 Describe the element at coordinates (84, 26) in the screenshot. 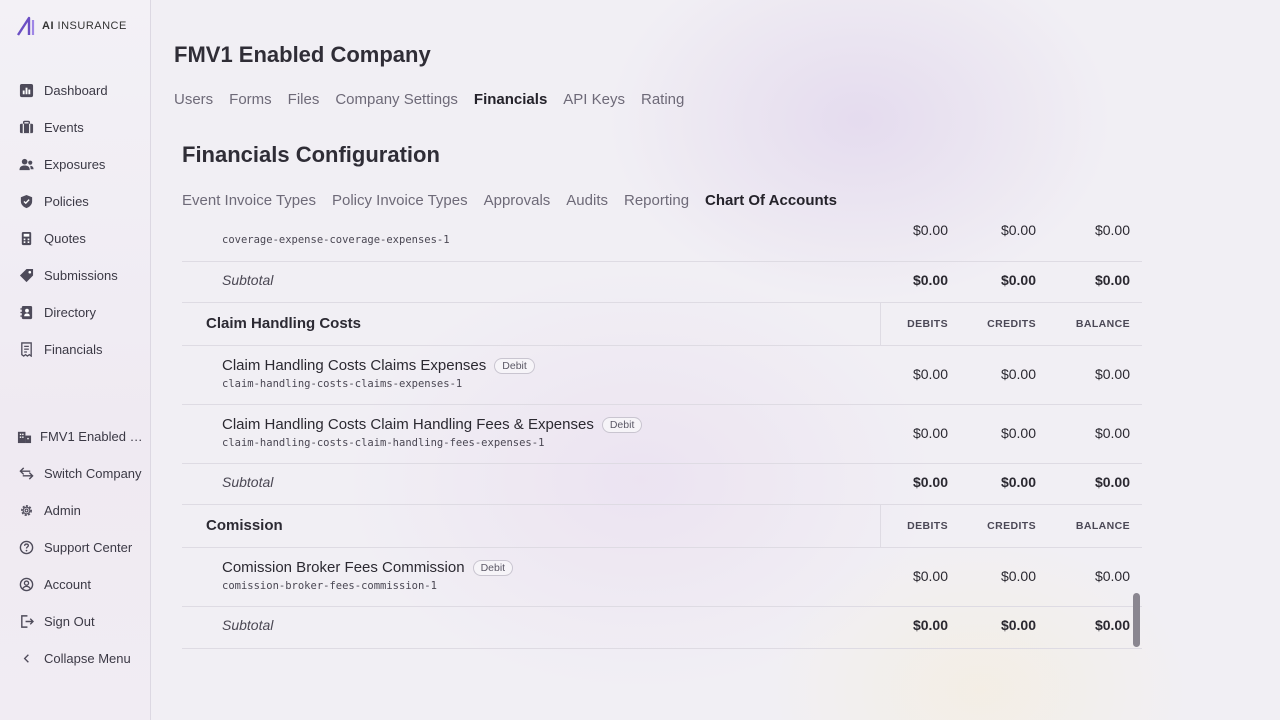

I see `brand-name: AI INSURANCE` at that location.